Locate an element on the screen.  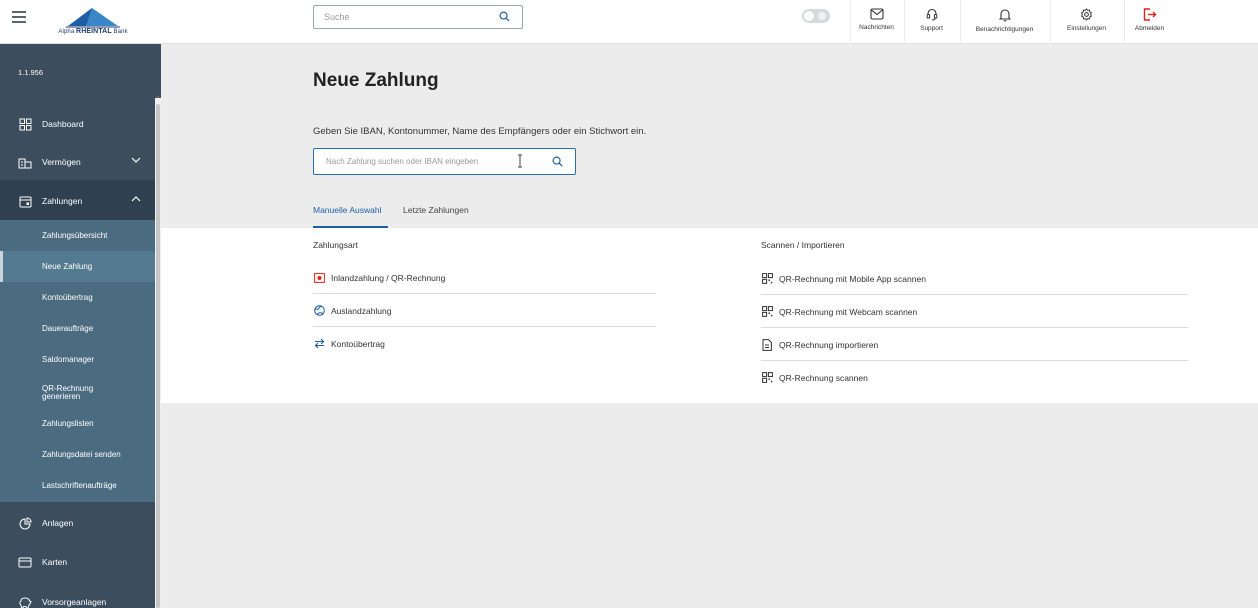
tab-manual-selection: Manuelle Auswahl is located at coordinates (347, 210).